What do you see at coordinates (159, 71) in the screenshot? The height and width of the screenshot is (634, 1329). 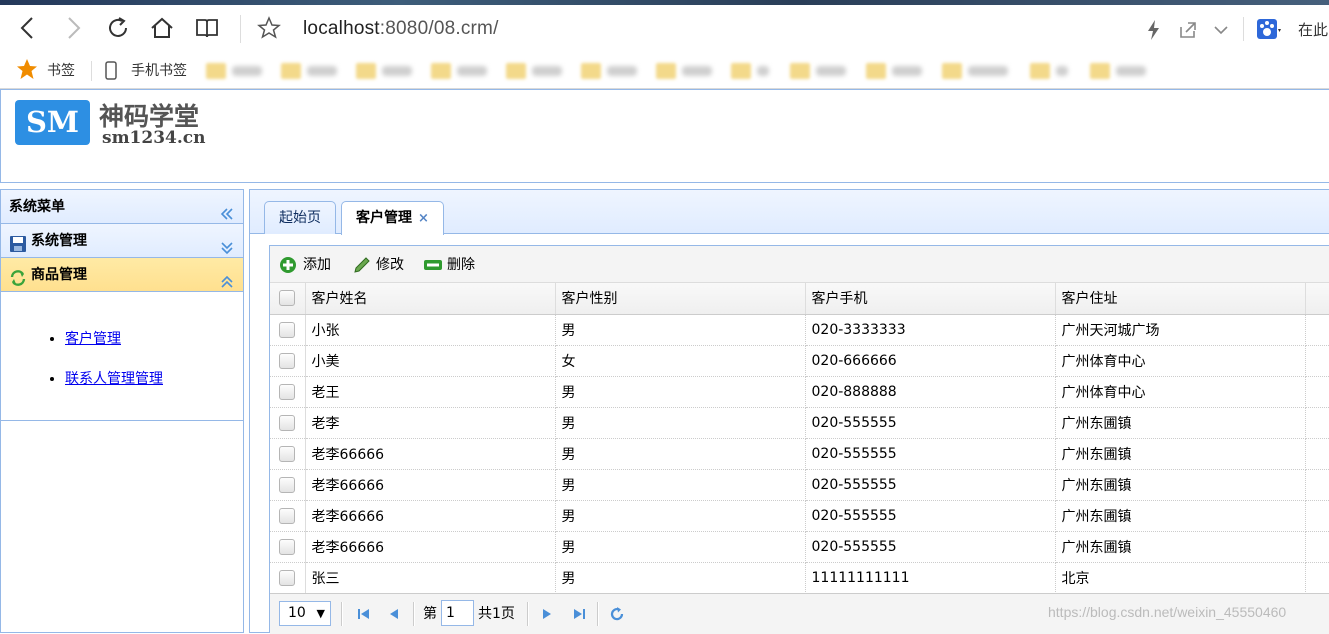 I see `mobile-bookmarks-link: 手机书签` at bounding box center [159, 71].